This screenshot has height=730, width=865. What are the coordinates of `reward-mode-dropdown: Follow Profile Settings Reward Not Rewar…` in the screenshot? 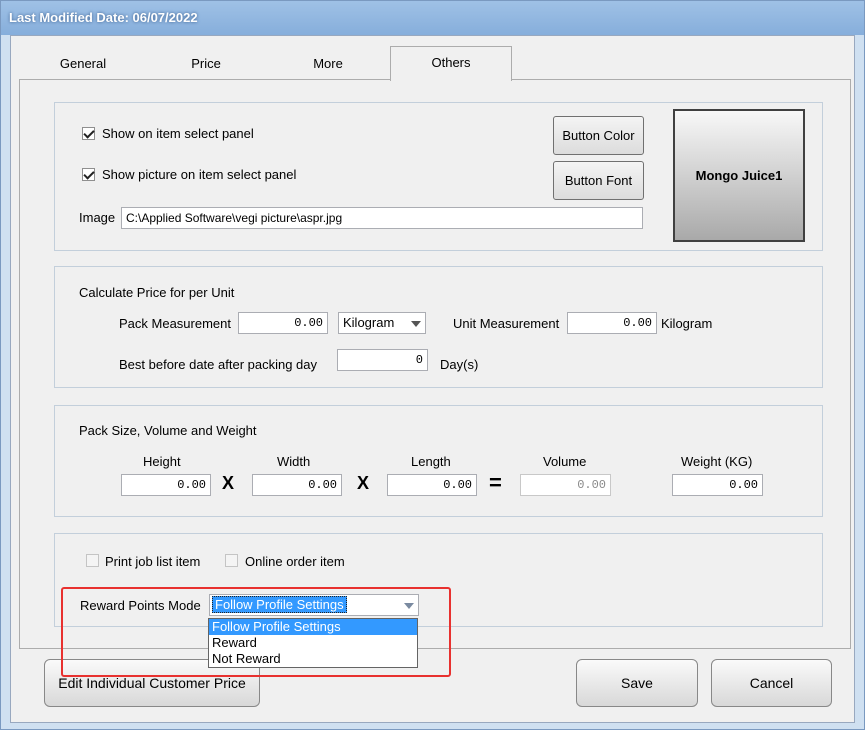 It's located at (313, 643).